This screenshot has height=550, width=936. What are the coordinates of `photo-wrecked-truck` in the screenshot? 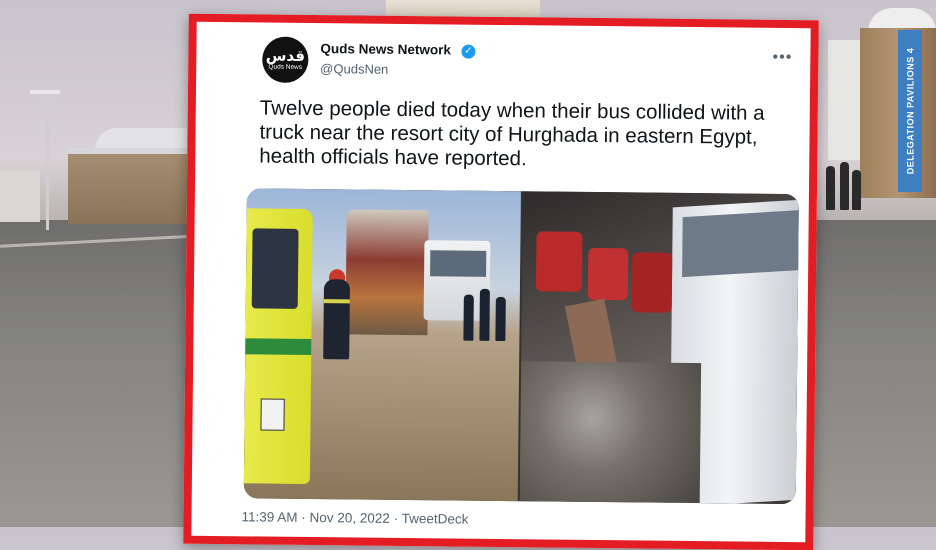 It's located at (387, 272).